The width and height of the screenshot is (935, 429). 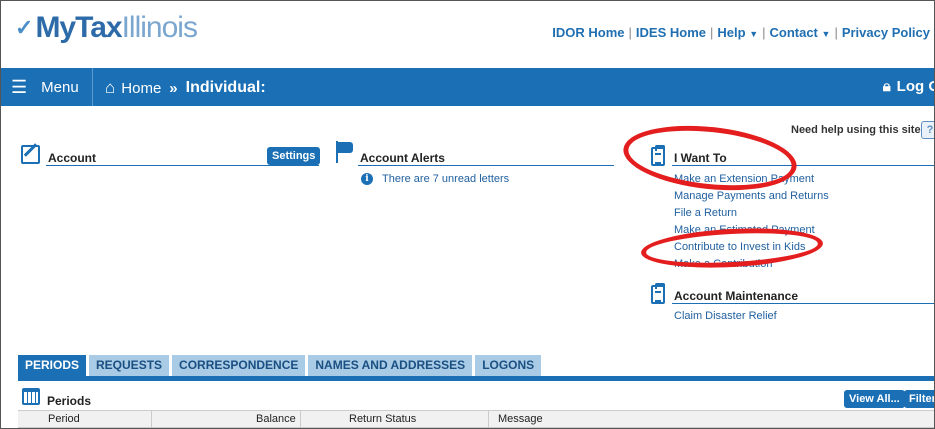 I want to click on alerts-divider, so click(x=486, y=165).